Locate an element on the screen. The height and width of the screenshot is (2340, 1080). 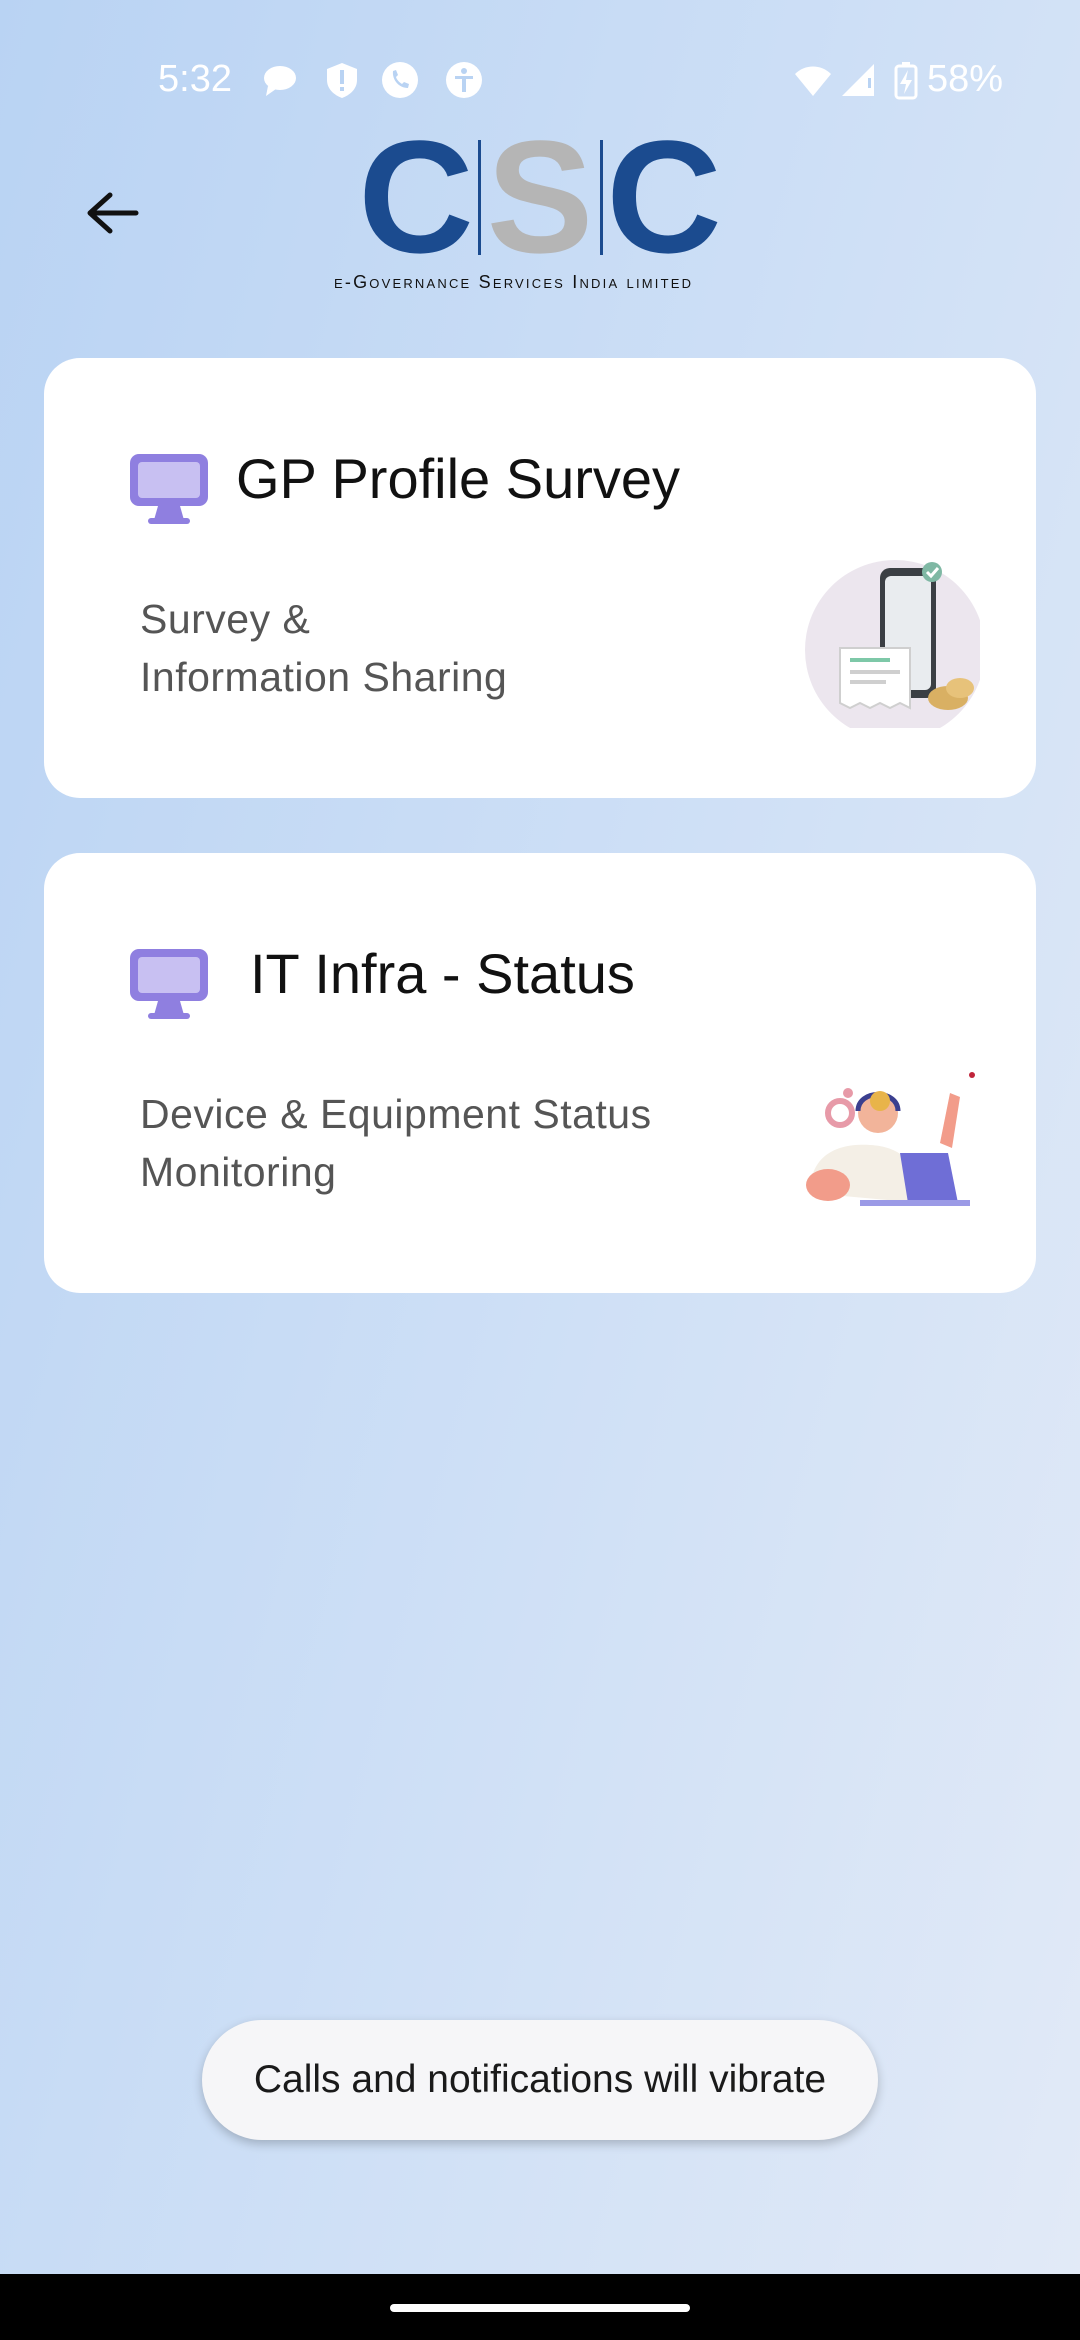
card-title: IT Infra - Status is located at coordinates (442, 973).